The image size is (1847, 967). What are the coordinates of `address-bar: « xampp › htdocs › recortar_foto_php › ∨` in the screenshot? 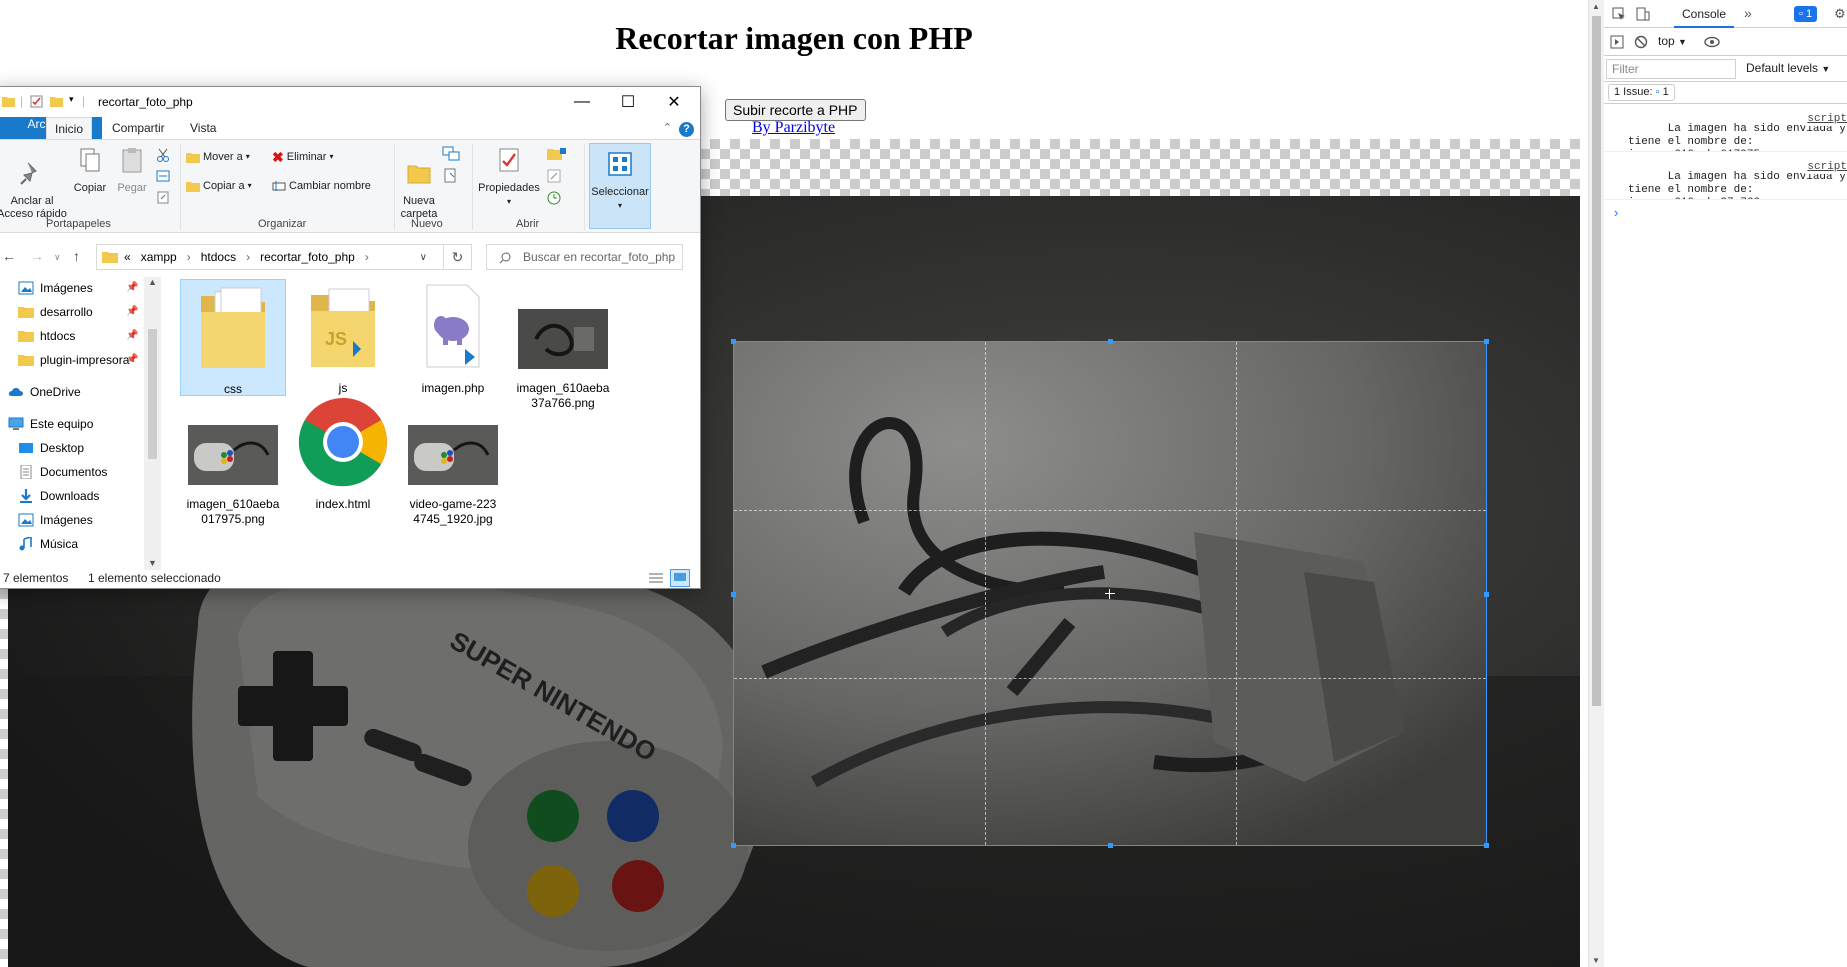 It's located at (270, 257).